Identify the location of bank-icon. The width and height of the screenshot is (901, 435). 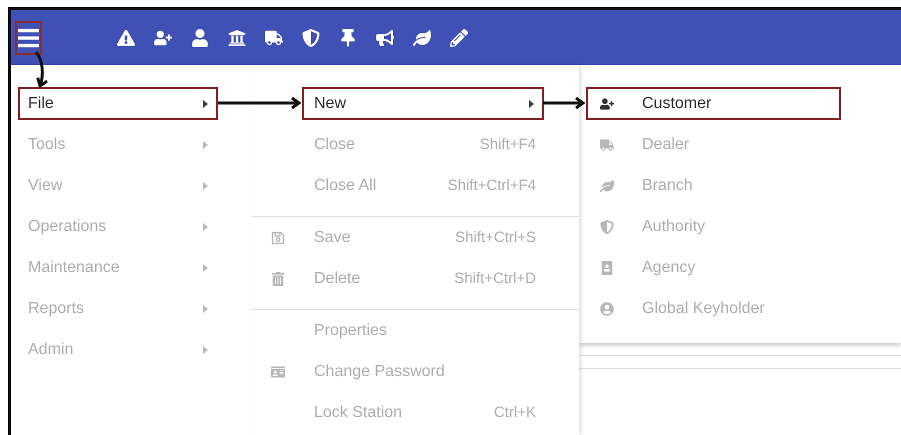
(237, 37).